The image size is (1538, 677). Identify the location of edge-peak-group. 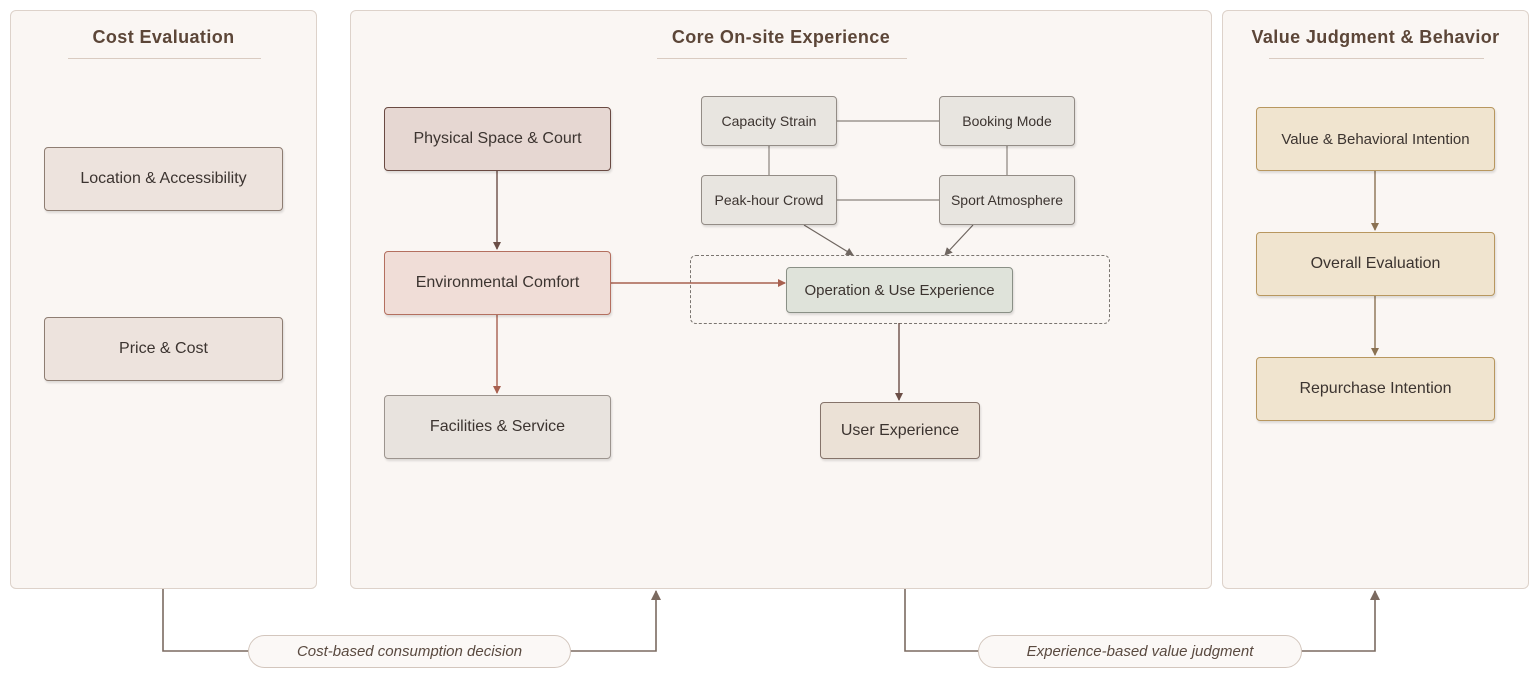
(828, 240).